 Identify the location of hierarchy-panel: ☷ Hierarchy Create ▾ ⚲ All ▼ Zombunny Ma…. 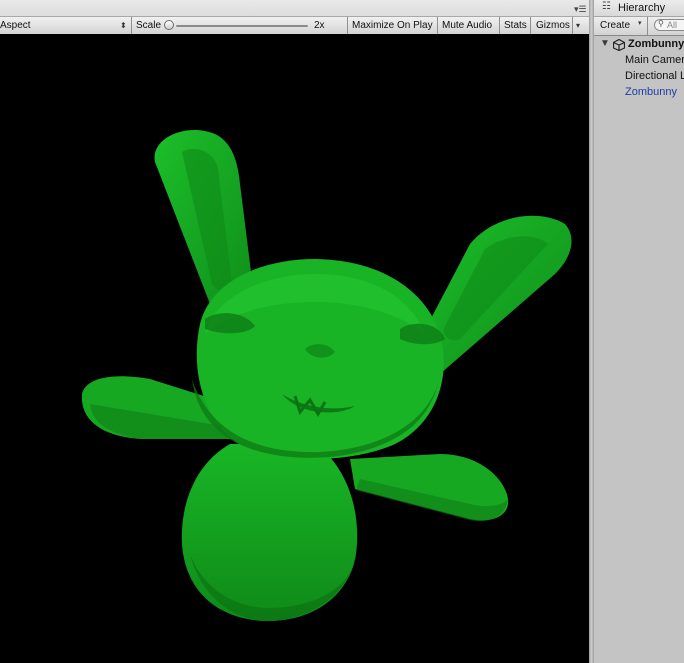
(639, 331).